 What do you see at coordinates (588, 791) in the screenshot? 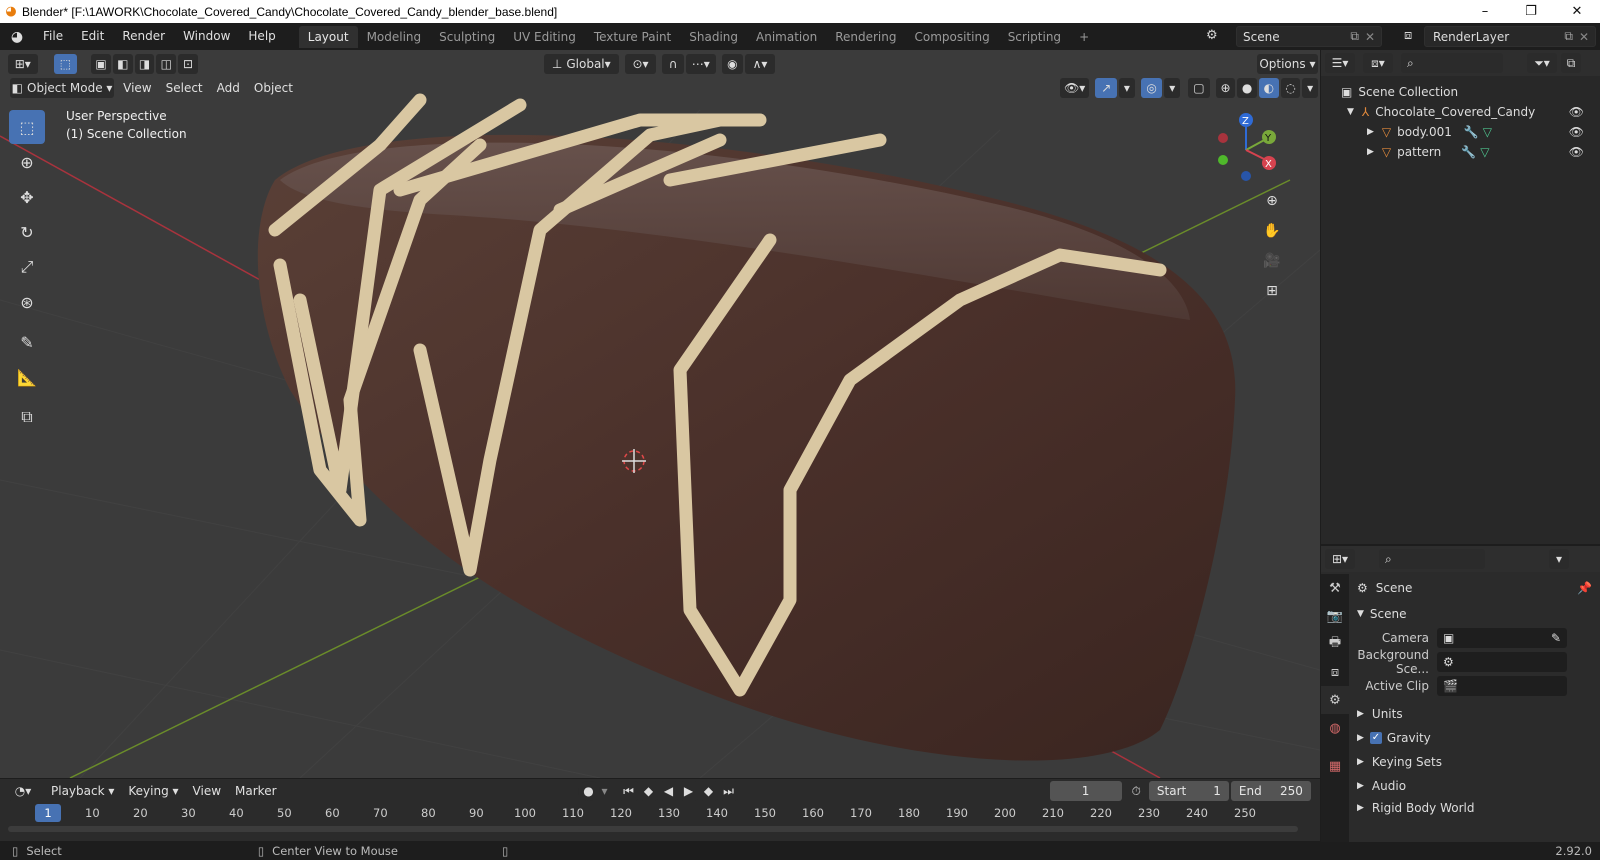
I see `auto-keying-button: ●` at bounding box center [588, 791].